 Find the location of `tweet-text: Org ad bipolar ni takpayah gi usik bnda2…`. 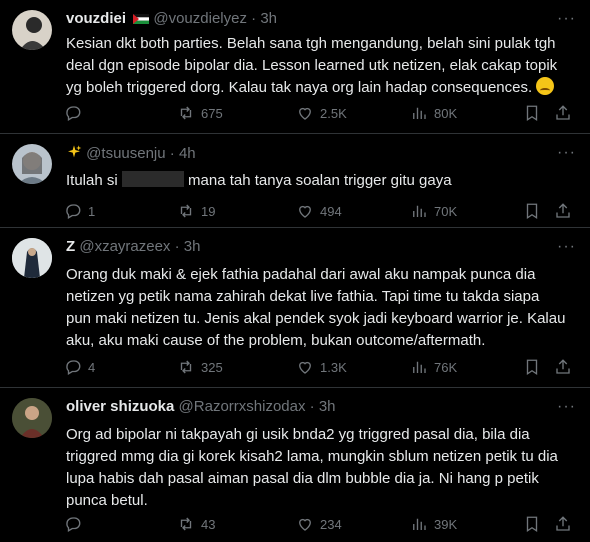

tweet-text: Org ad bipolar ni takpayah gi usik bnda2… is located at coordinates (317, 468).